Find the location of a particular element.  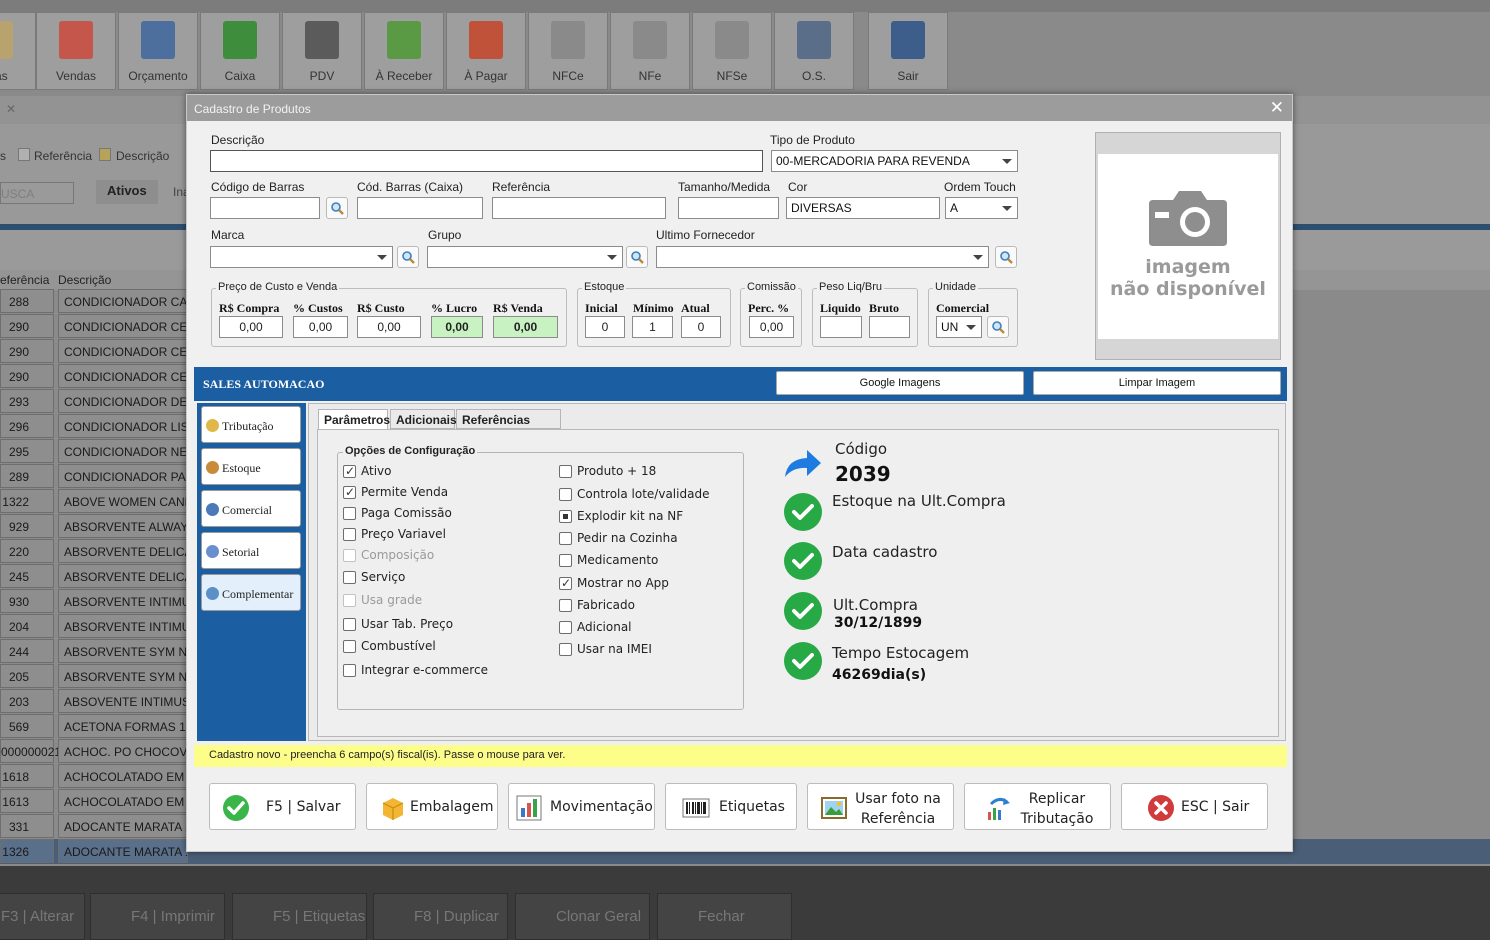

product-image-panel: imagem não disponível is located at coordinates (1188, 246).